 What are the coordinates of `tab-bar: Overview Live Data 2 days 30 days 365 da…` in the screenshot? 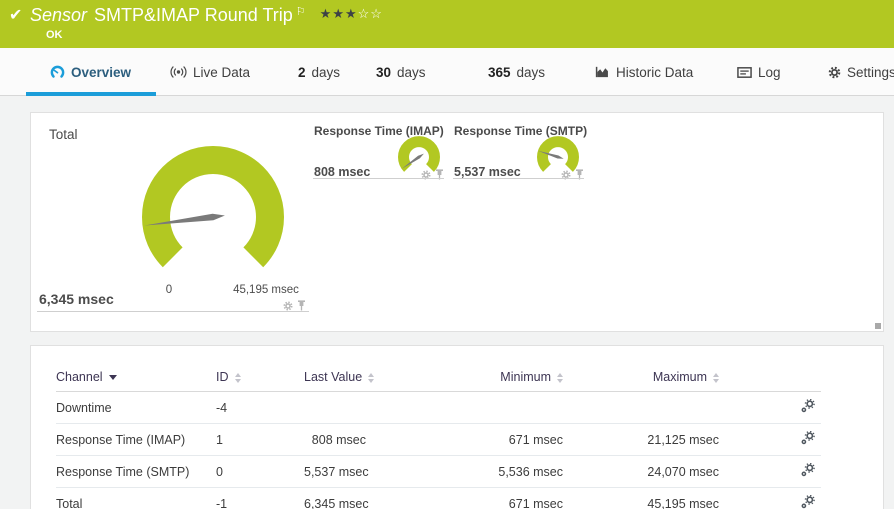 It's located at (447, 72).